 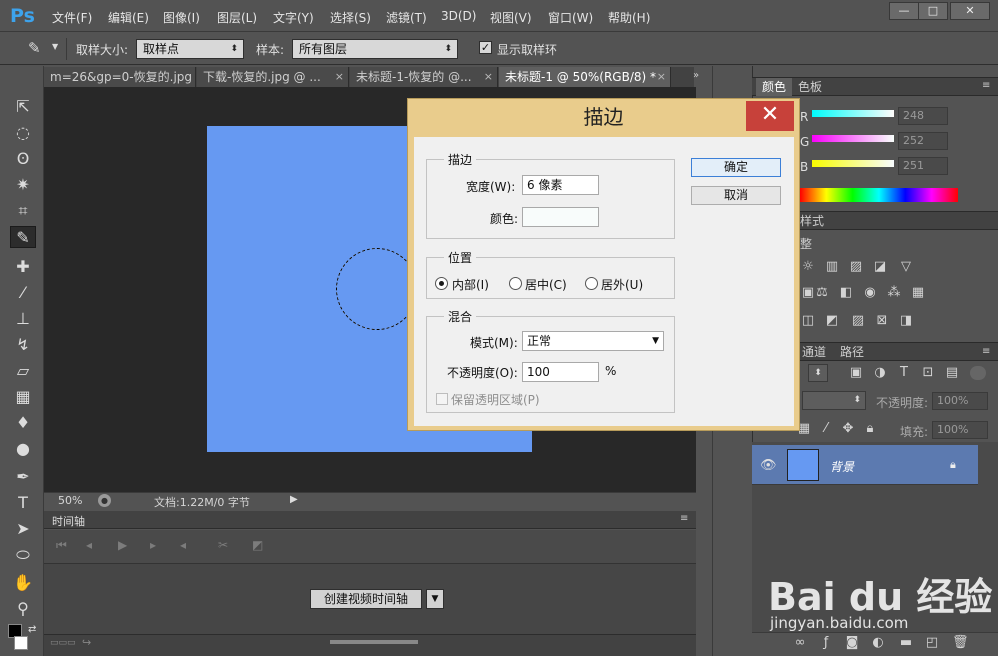 What do you see at coordinates (470, 284) in the screenshot?
I see `radio-inside-label: 内部(I)` at bounding box center [470, 284].